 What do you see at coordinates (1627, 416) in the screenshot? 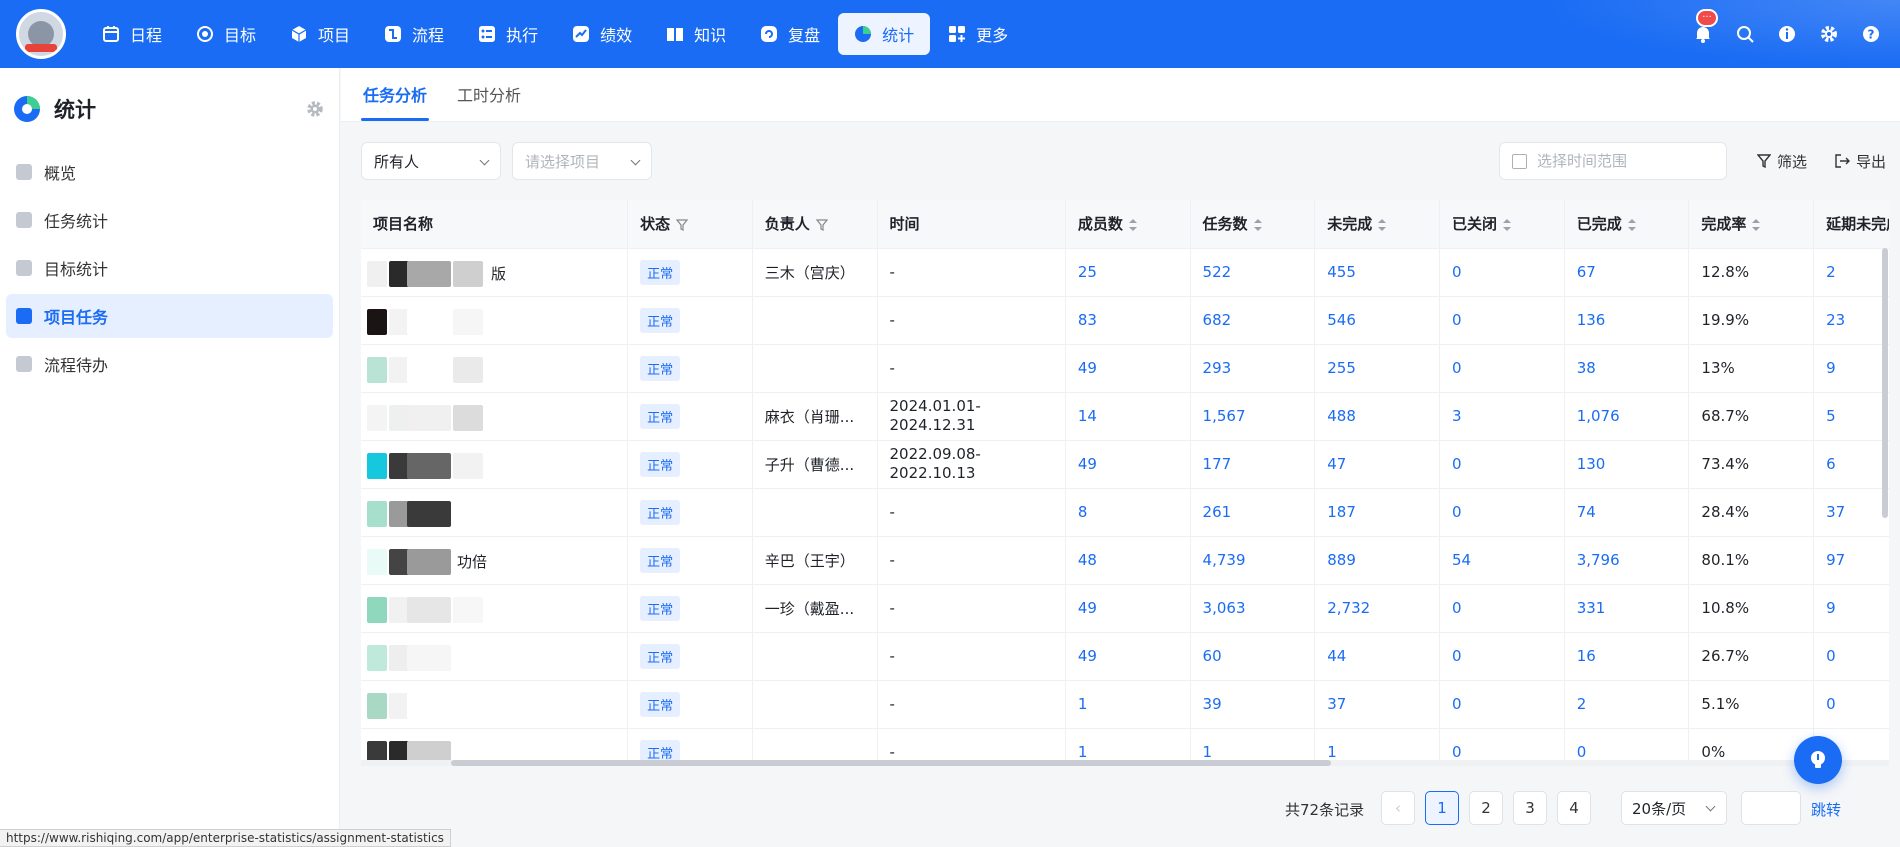
I see `completed-cell: 1,076` at bounding box center [1627, 416].